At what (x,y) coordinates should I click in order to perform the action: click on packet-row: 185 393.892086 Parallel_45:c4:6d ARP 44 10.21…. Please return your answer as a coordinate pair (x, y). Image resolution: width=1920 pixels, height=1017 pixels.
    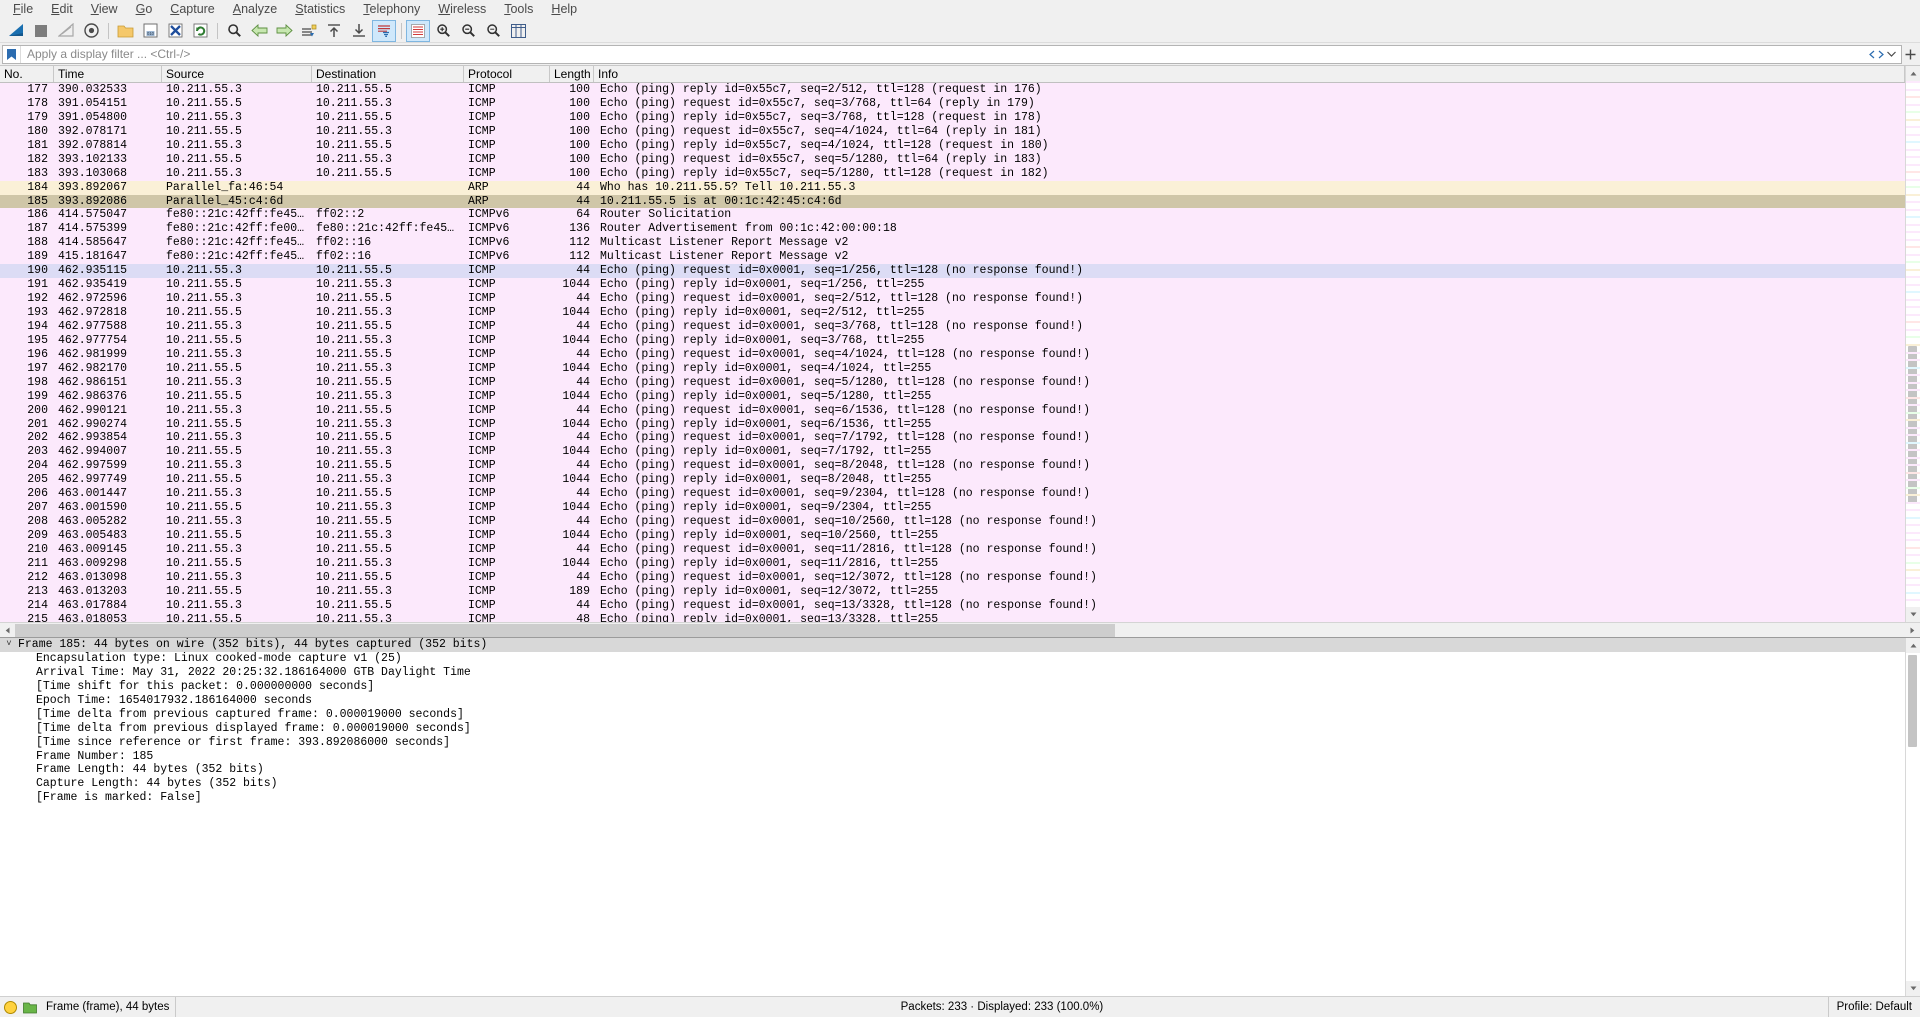
    Looking at the image, I should click on (952, 201).